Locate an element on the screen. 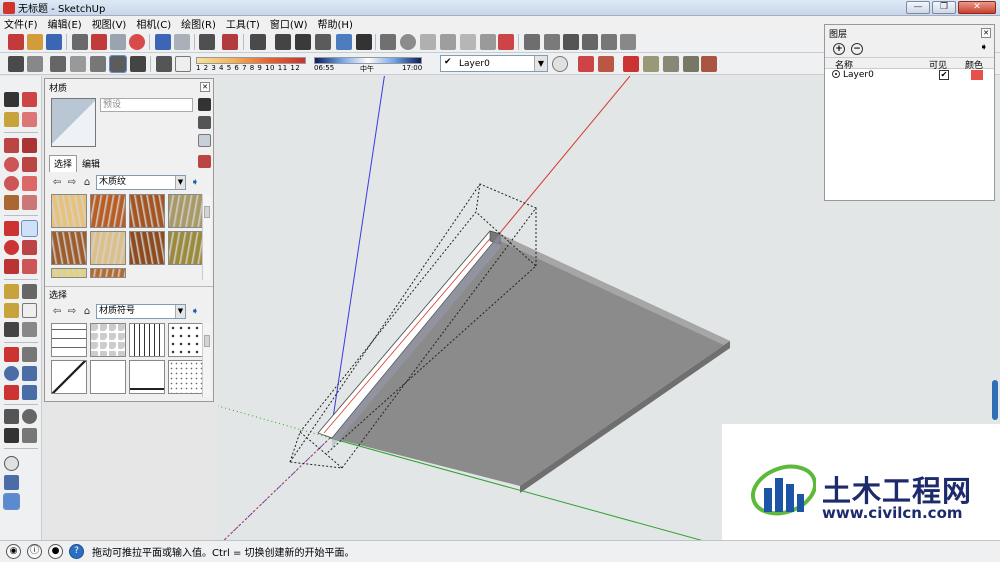 Image resolution: width=1000 pixels, height=562 pixels. rotate-tool-icon is located at coordinates (11, 247).